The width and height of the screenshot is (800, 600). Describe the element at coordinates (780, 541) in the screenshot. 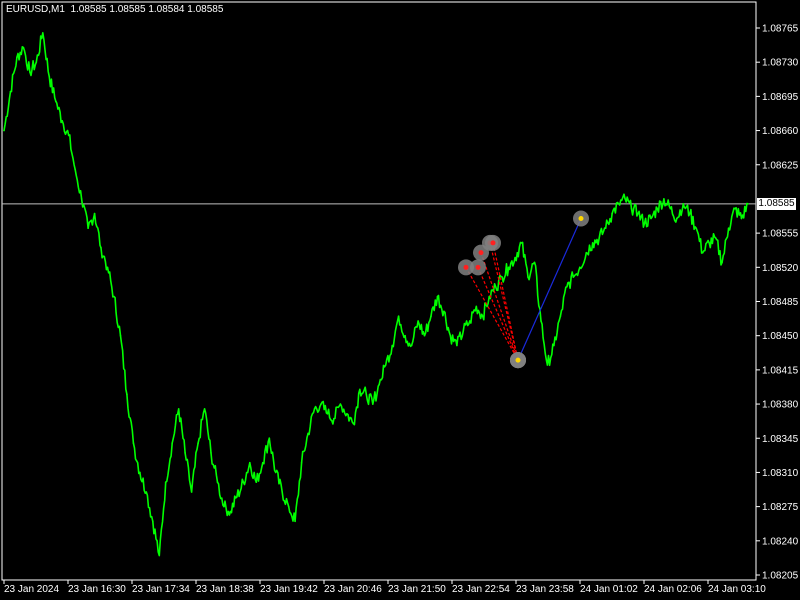

I see `y-tick-label: 1.08240` at that location.